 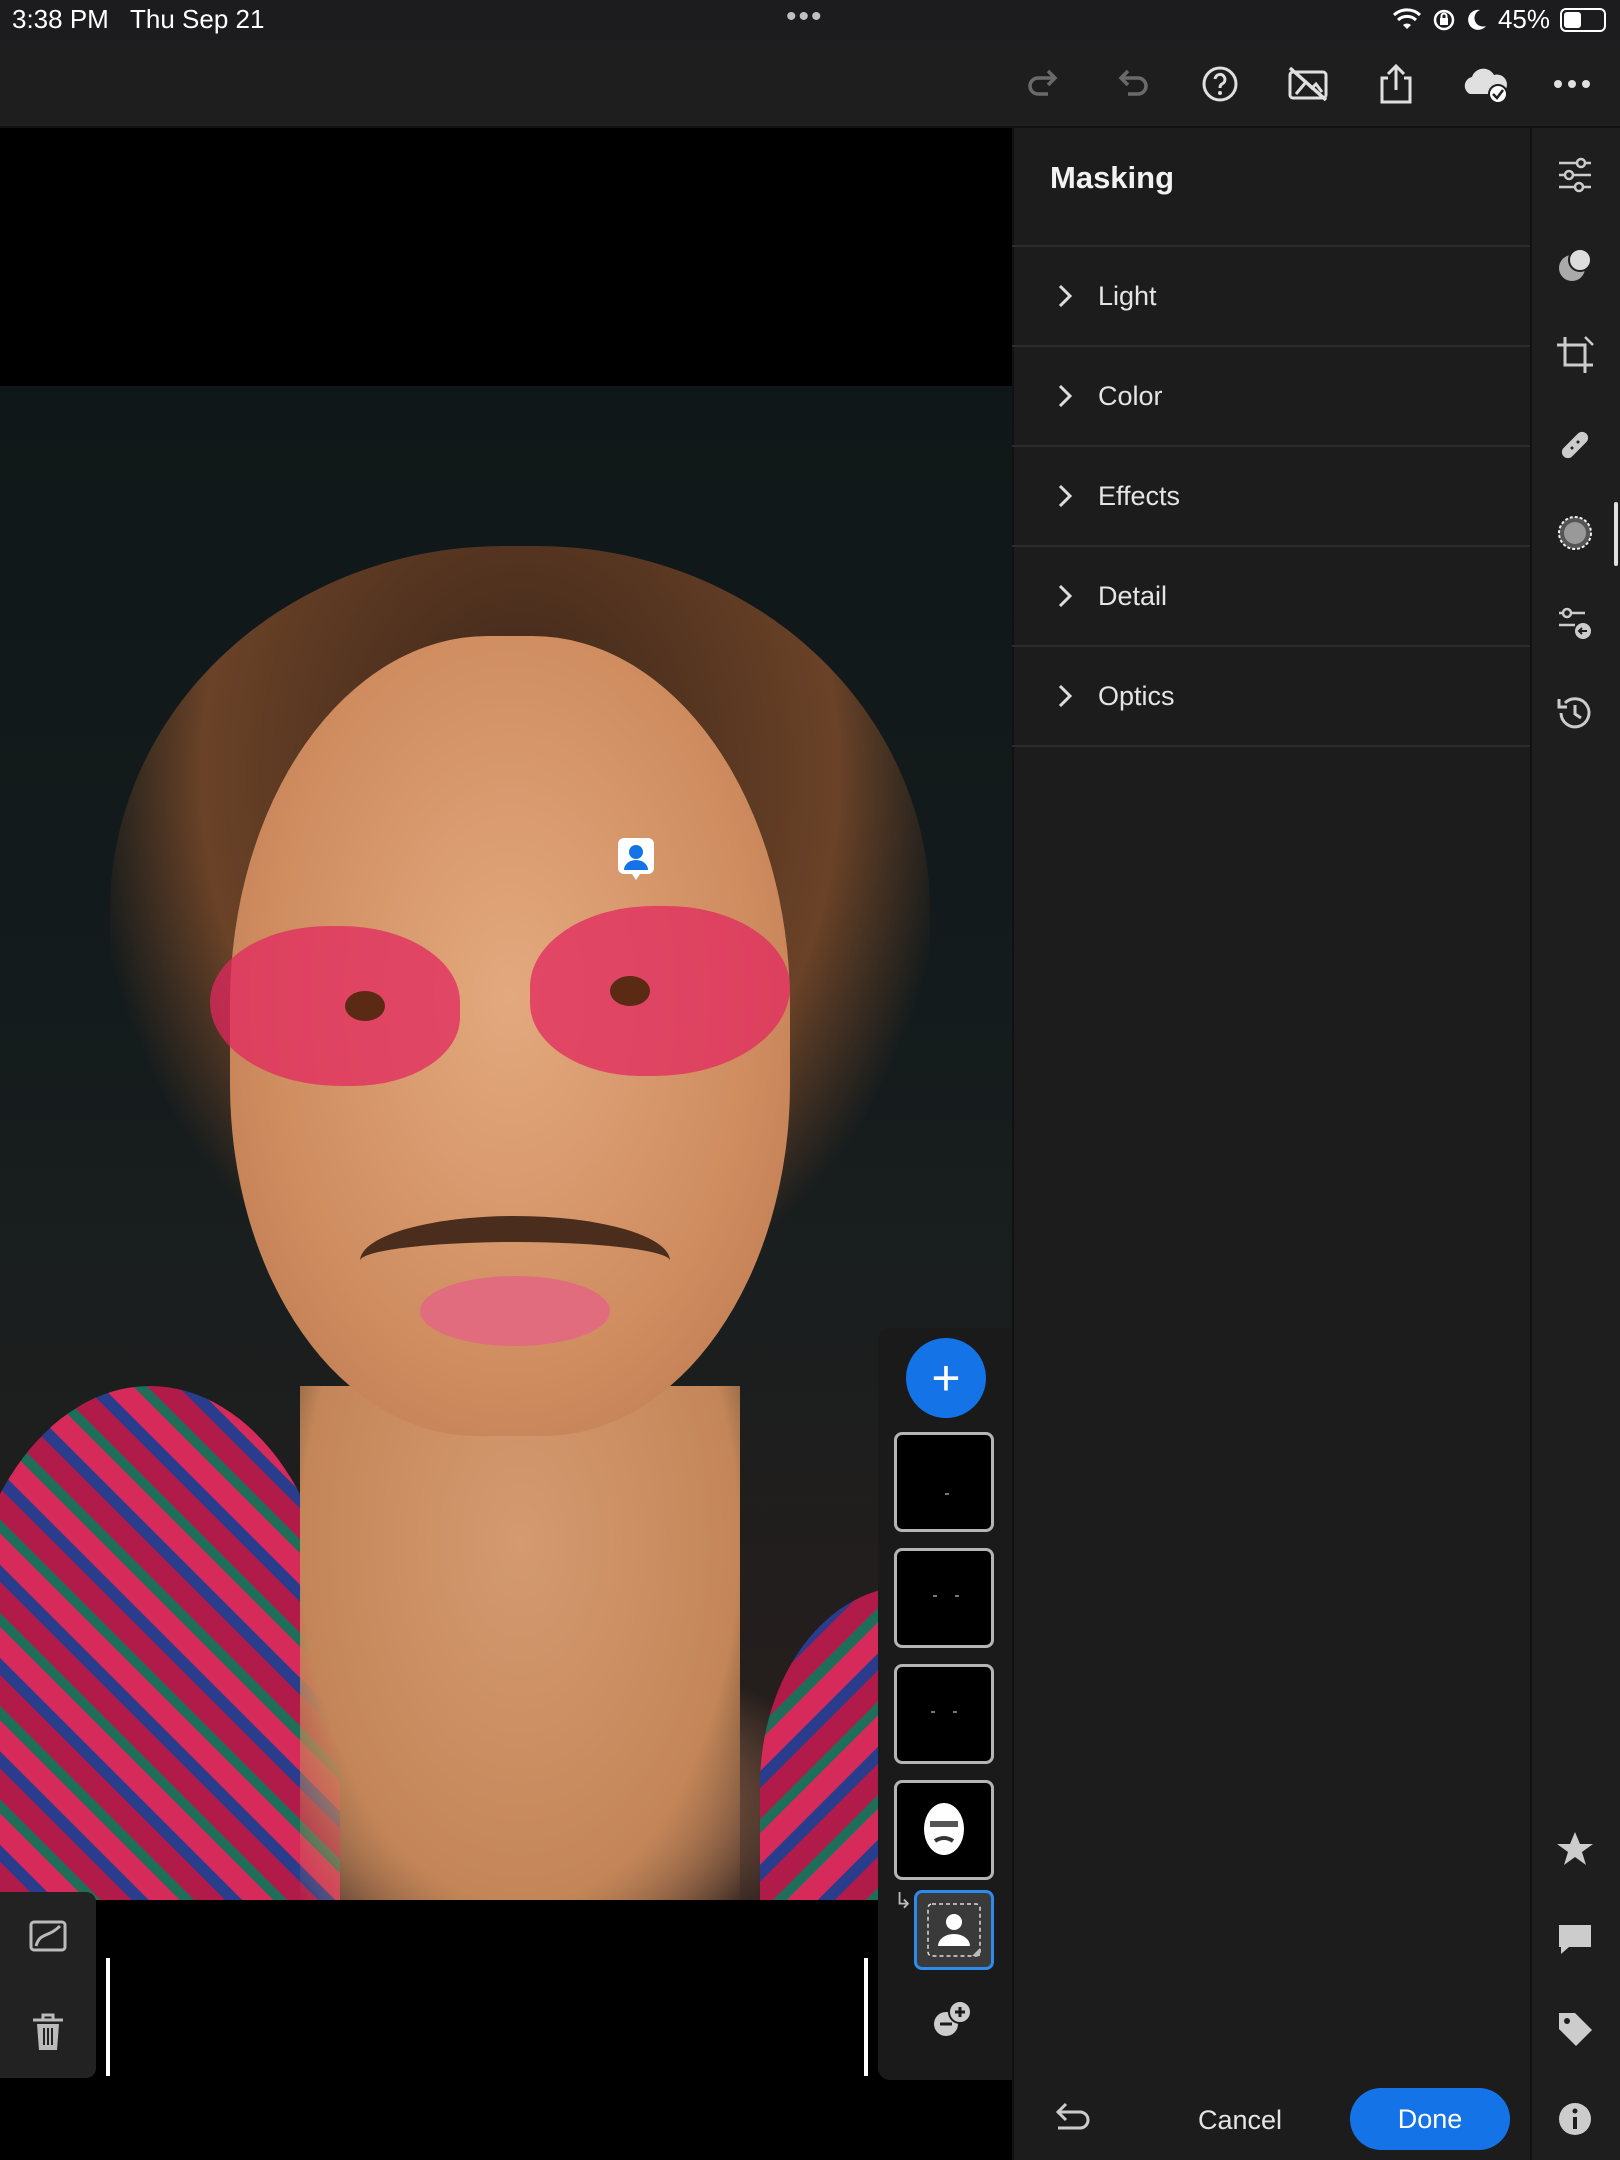 I want to click on cloud-synced-icon, so click(x=1484, y=84).